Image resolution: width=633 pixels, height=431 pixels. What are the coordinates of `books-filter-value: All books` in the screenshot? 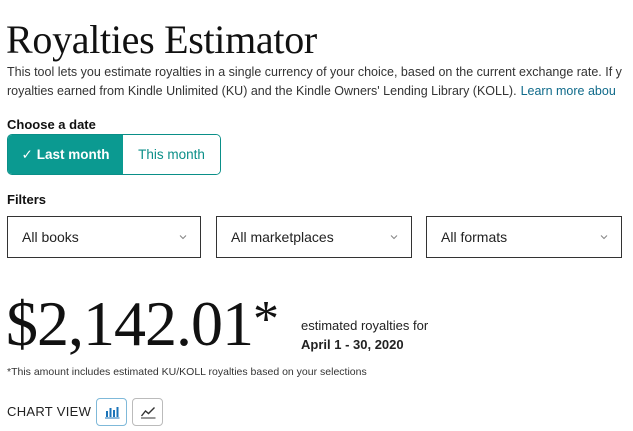 It's located at (50, 237).